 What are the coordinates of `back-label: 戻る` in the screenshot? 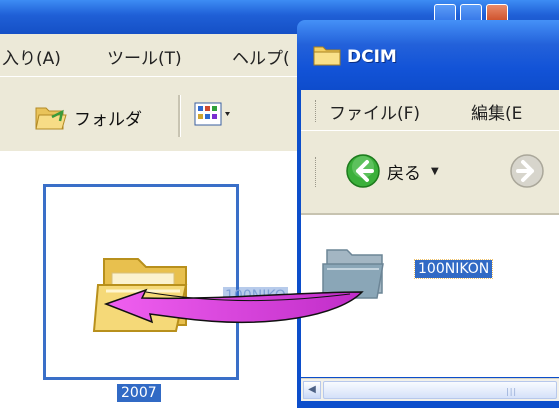 It's located at (404, 173).